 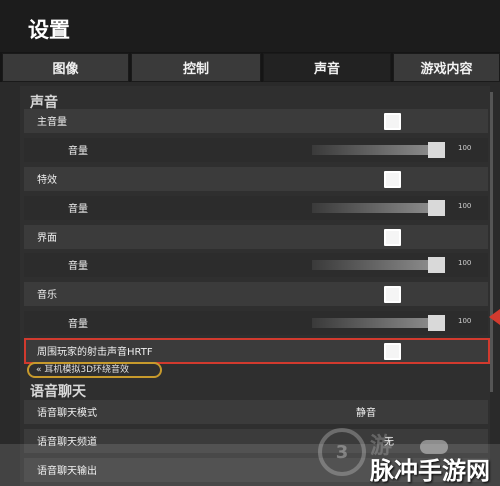 What do you see at coordinates (256, 237) in the screenshot?
I see `setting-row-interface: 界面` at bounding box center [256, 237].